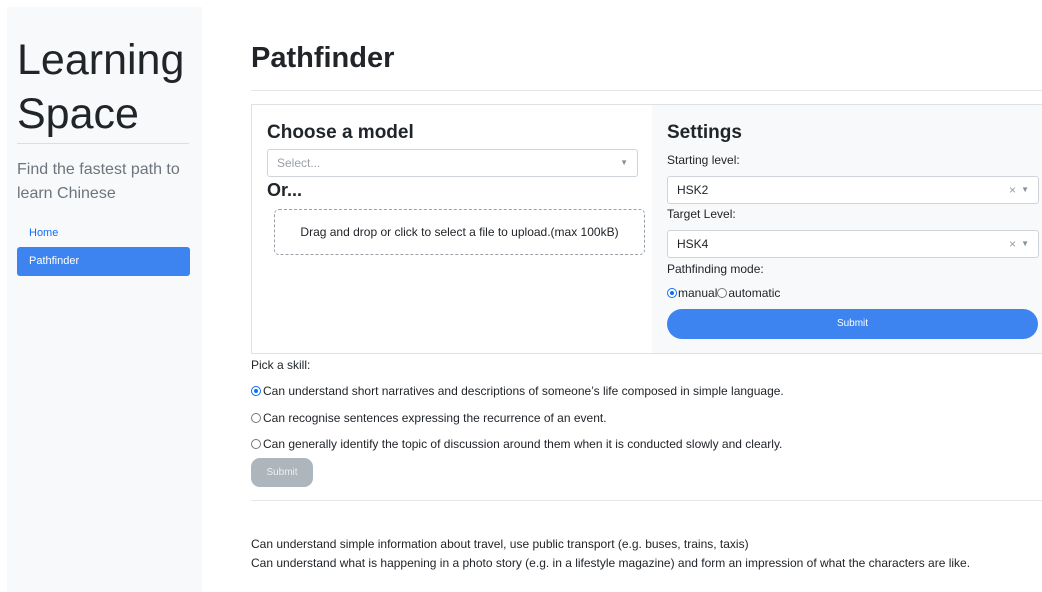 Image resolution: width=1042 pixels, height=592 pixels. What do you see at coordinates (853, 190) in the screenshot?
I see `starting-level-select: HSK2 × ▼` at bounding box center [853, 190].